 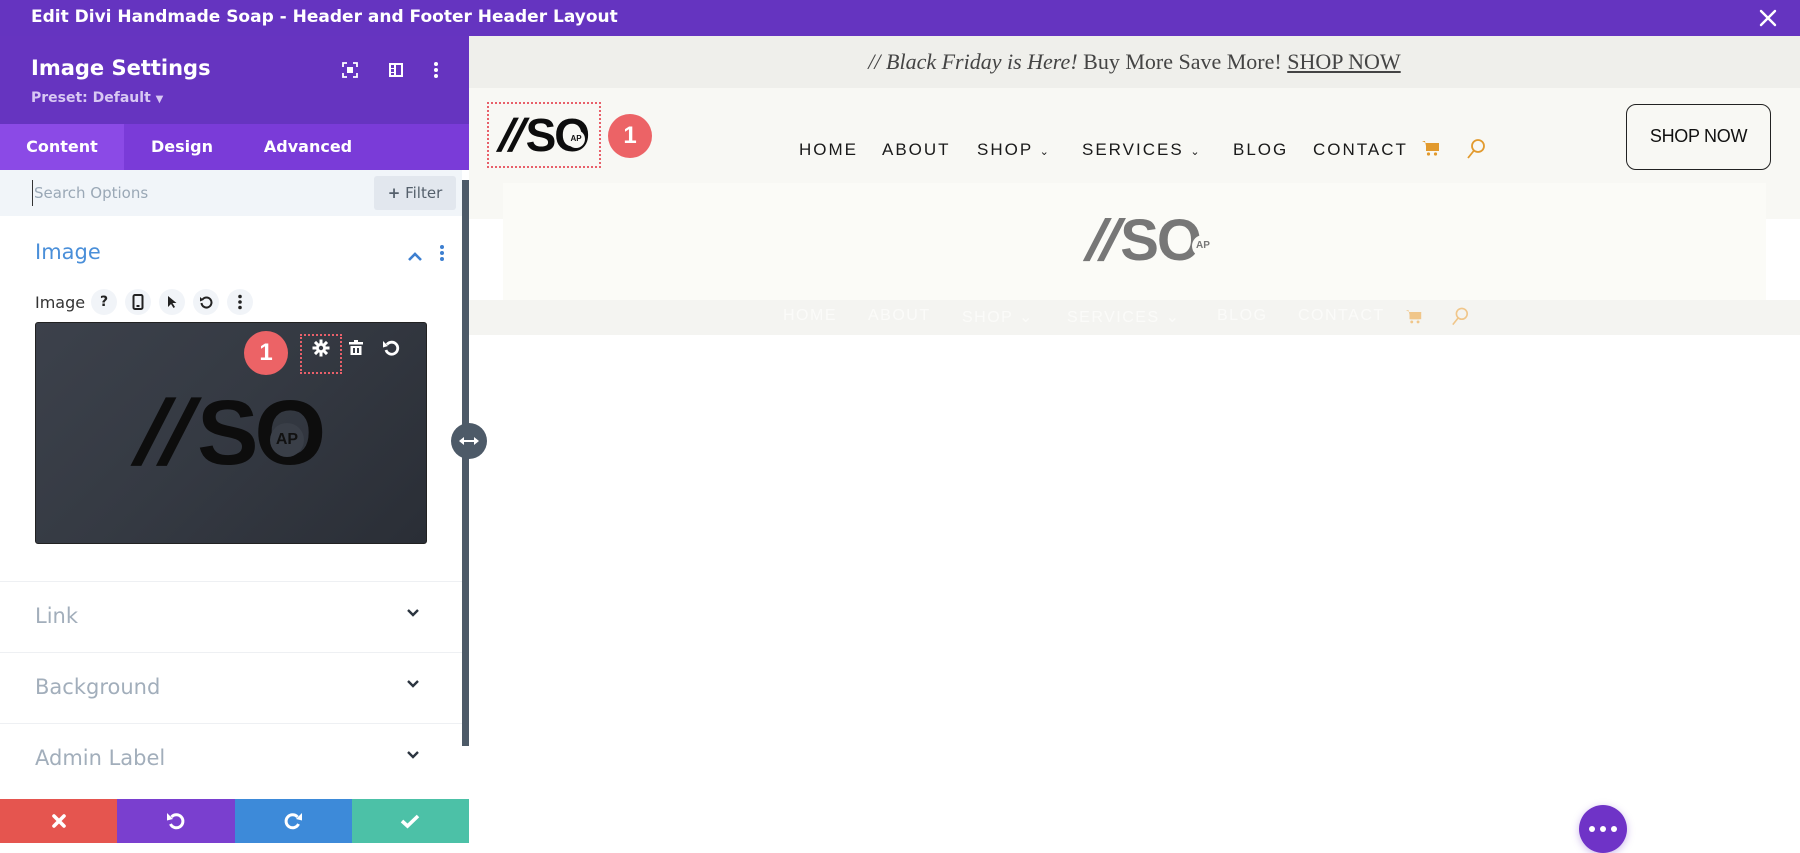 What do you see at coordinates (308, 147) in the screenshot?
I see `tab-advanced: Advanced` at bounding box center [308, 147].